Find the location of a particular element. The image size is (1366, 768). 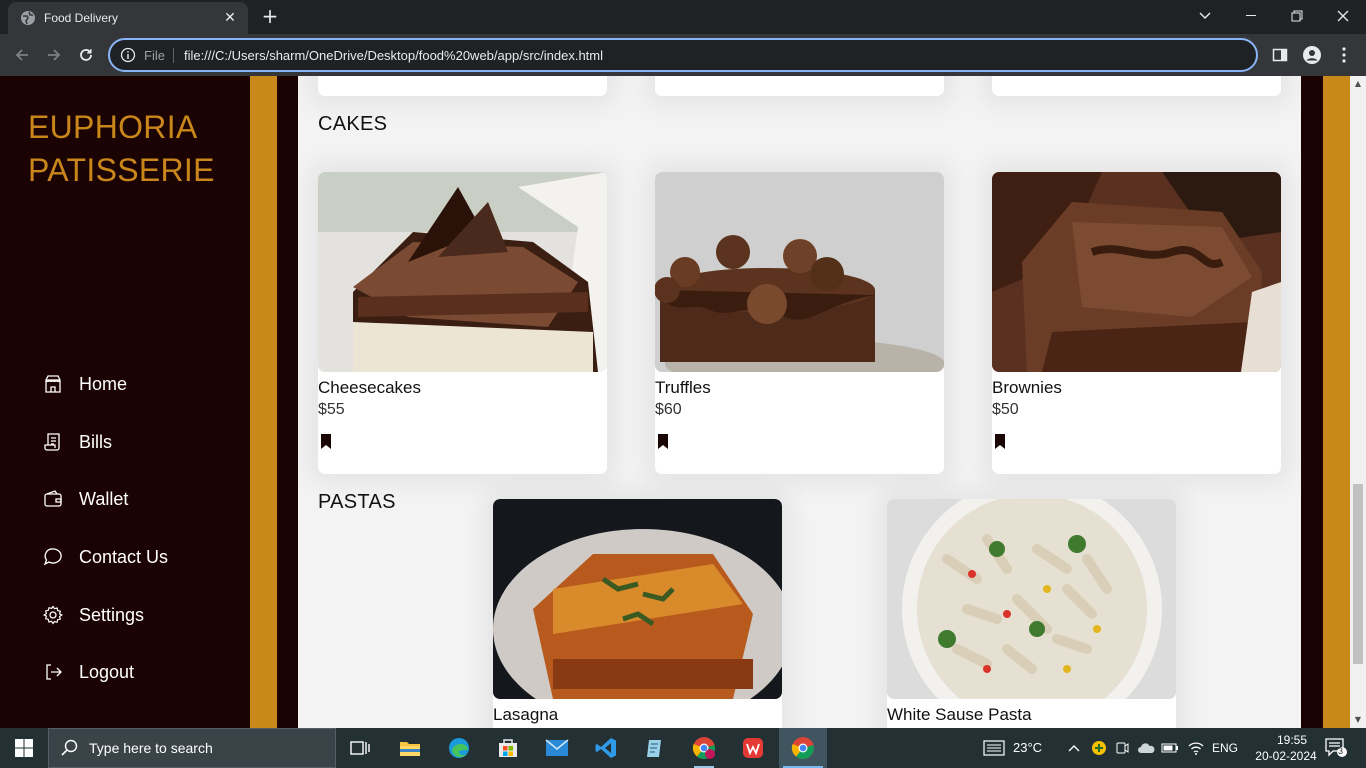

mail-button is located at coordinates (557, 748).